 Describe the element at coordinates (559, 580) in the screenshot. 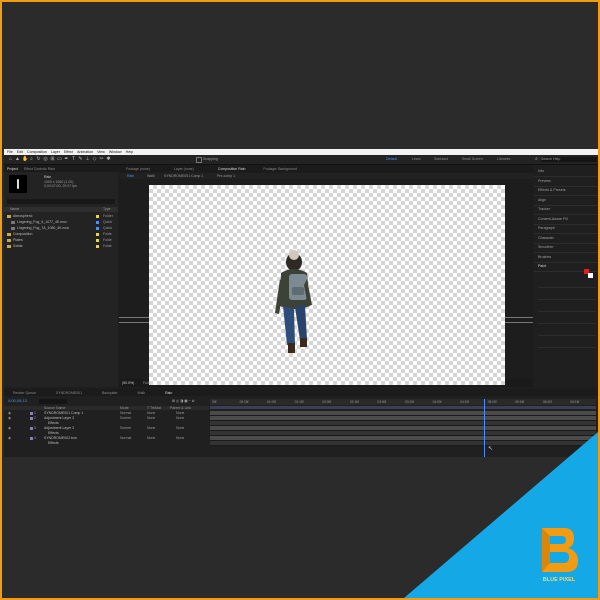

I see `logo-text: BLUE PIXEL` at that location.